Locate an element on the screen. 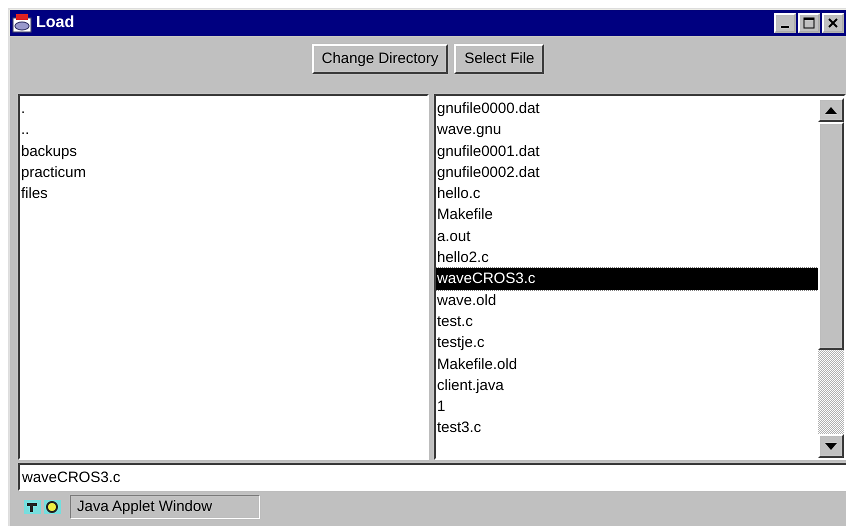 The width and height of the screenshot is (846, 526). list-item: waveCROS3.c is located at coordinates (627, 279).